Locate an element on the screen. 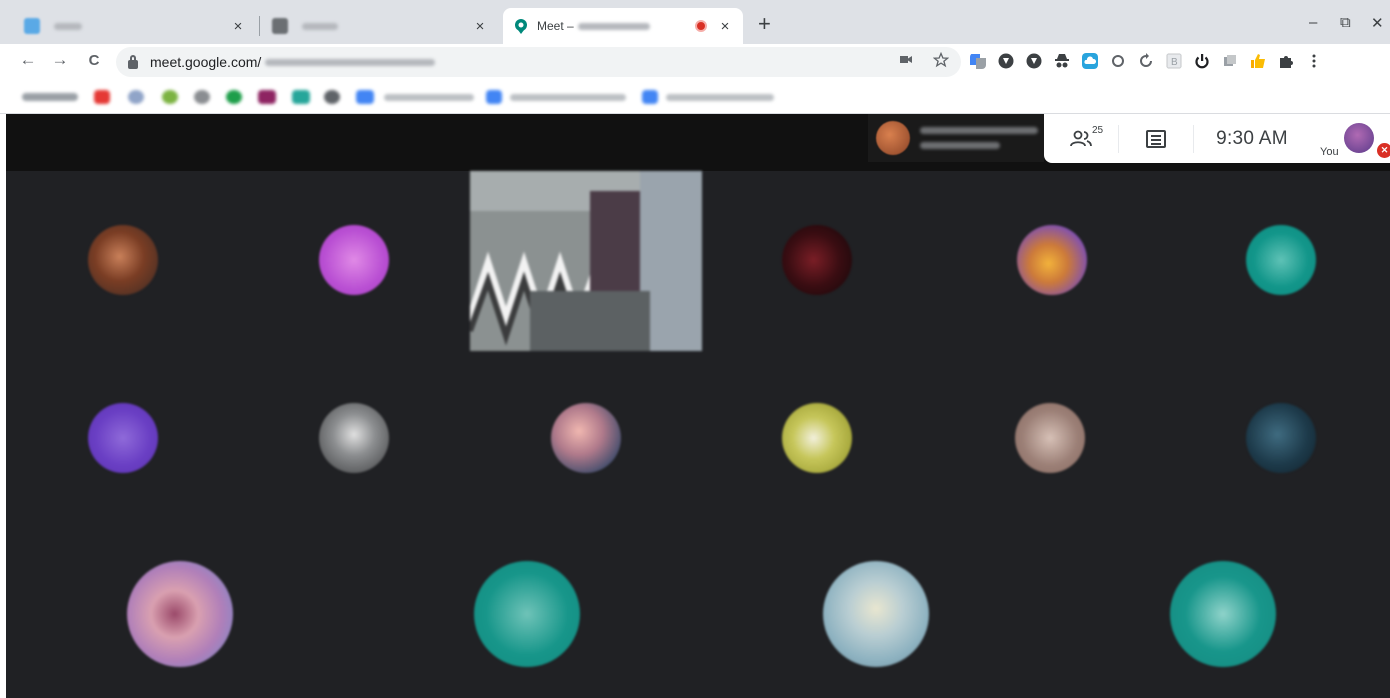 The height and width of the screenshot is (698, 1390). clock-text: 9:30 AM is located at coordinates (1252, 138).